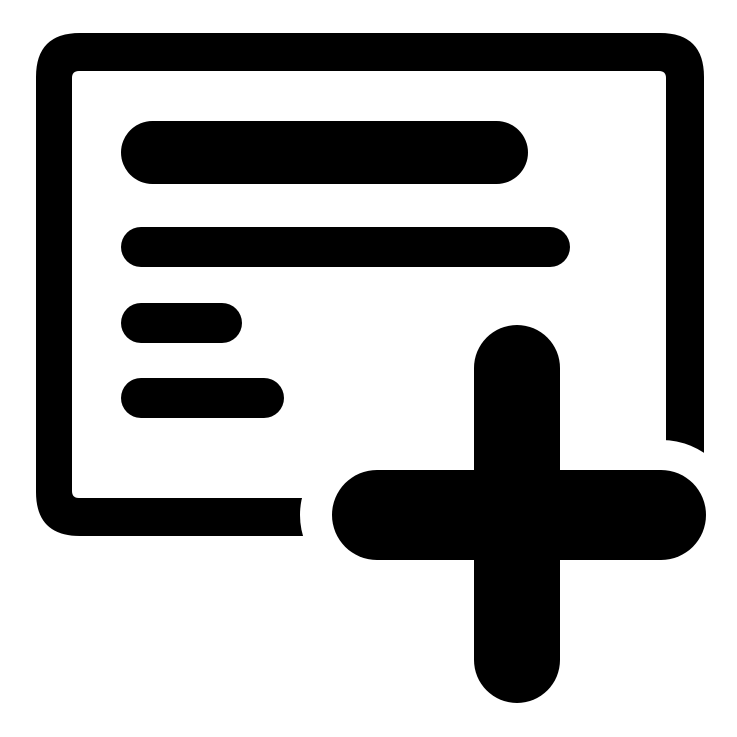 This screenshot has width=737, height=737. Describe the element at coordinates (202, 398) in the screenshot. I see `text-line-medium` at that location.